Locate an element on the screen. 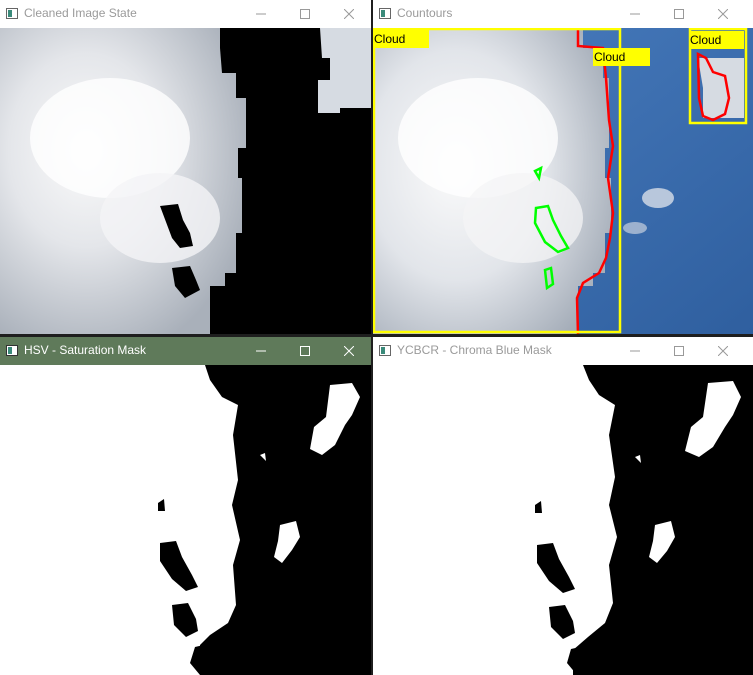  window-title: Countours is located at coordinates (425, 13).